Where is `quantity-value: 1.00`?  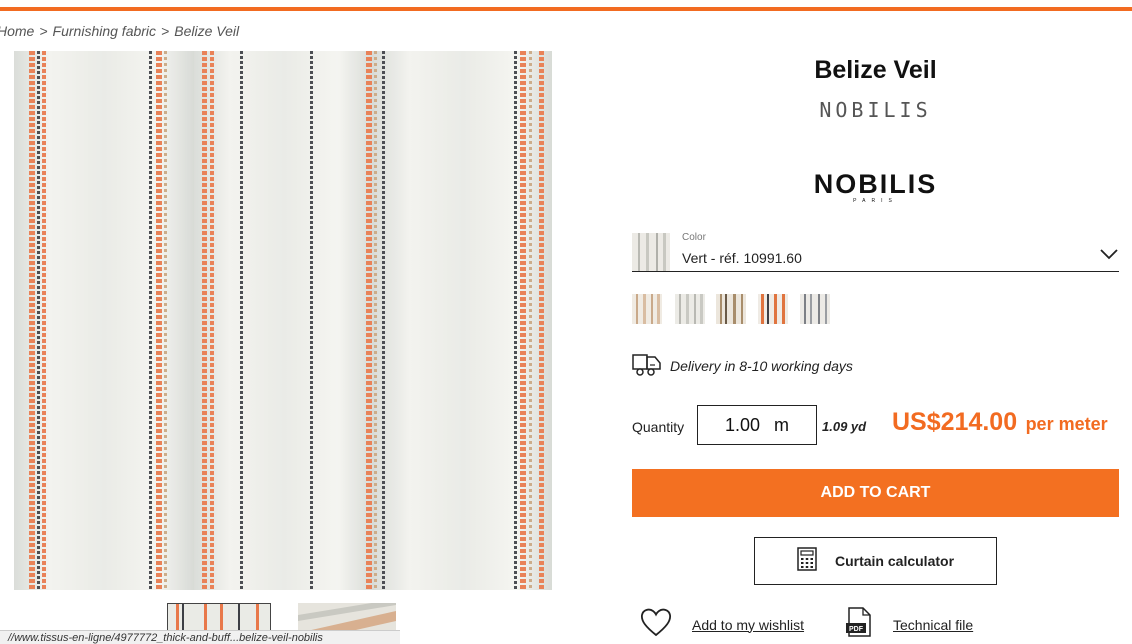 quantity-value: 1.00 is located at coordinates (742, 424).